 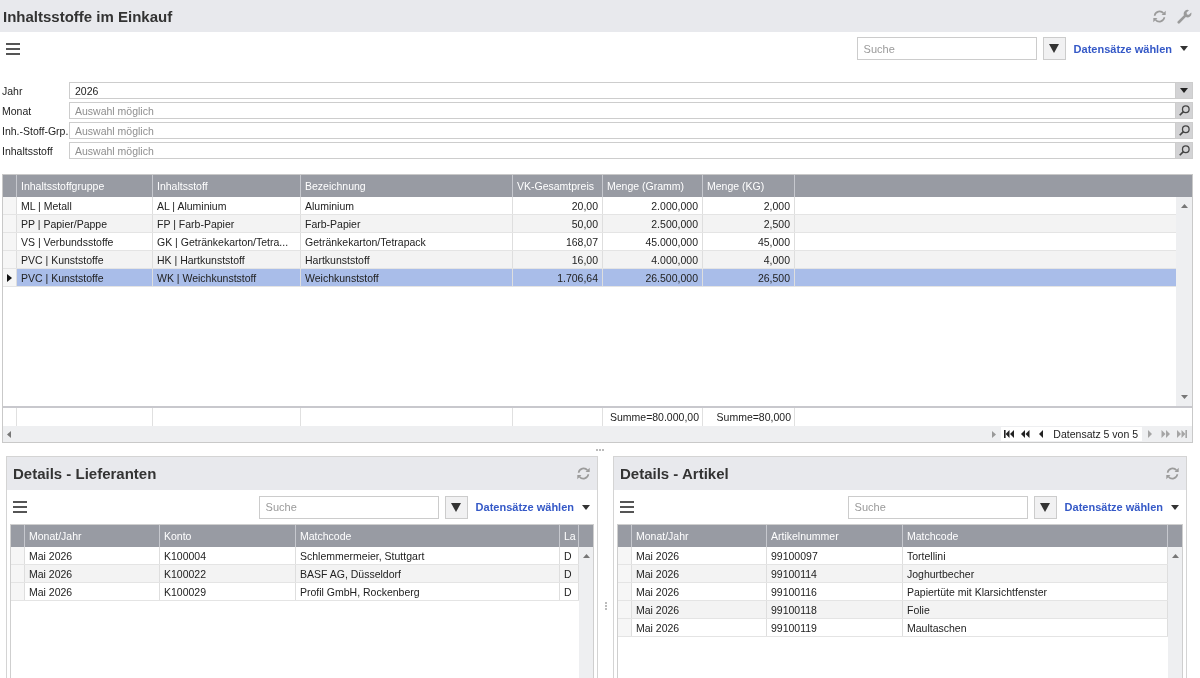 What do you see at coordinates (407, 223) in the screenshot?
I see `table-cell: Farb-Papier` at bounding box center [407, 223].